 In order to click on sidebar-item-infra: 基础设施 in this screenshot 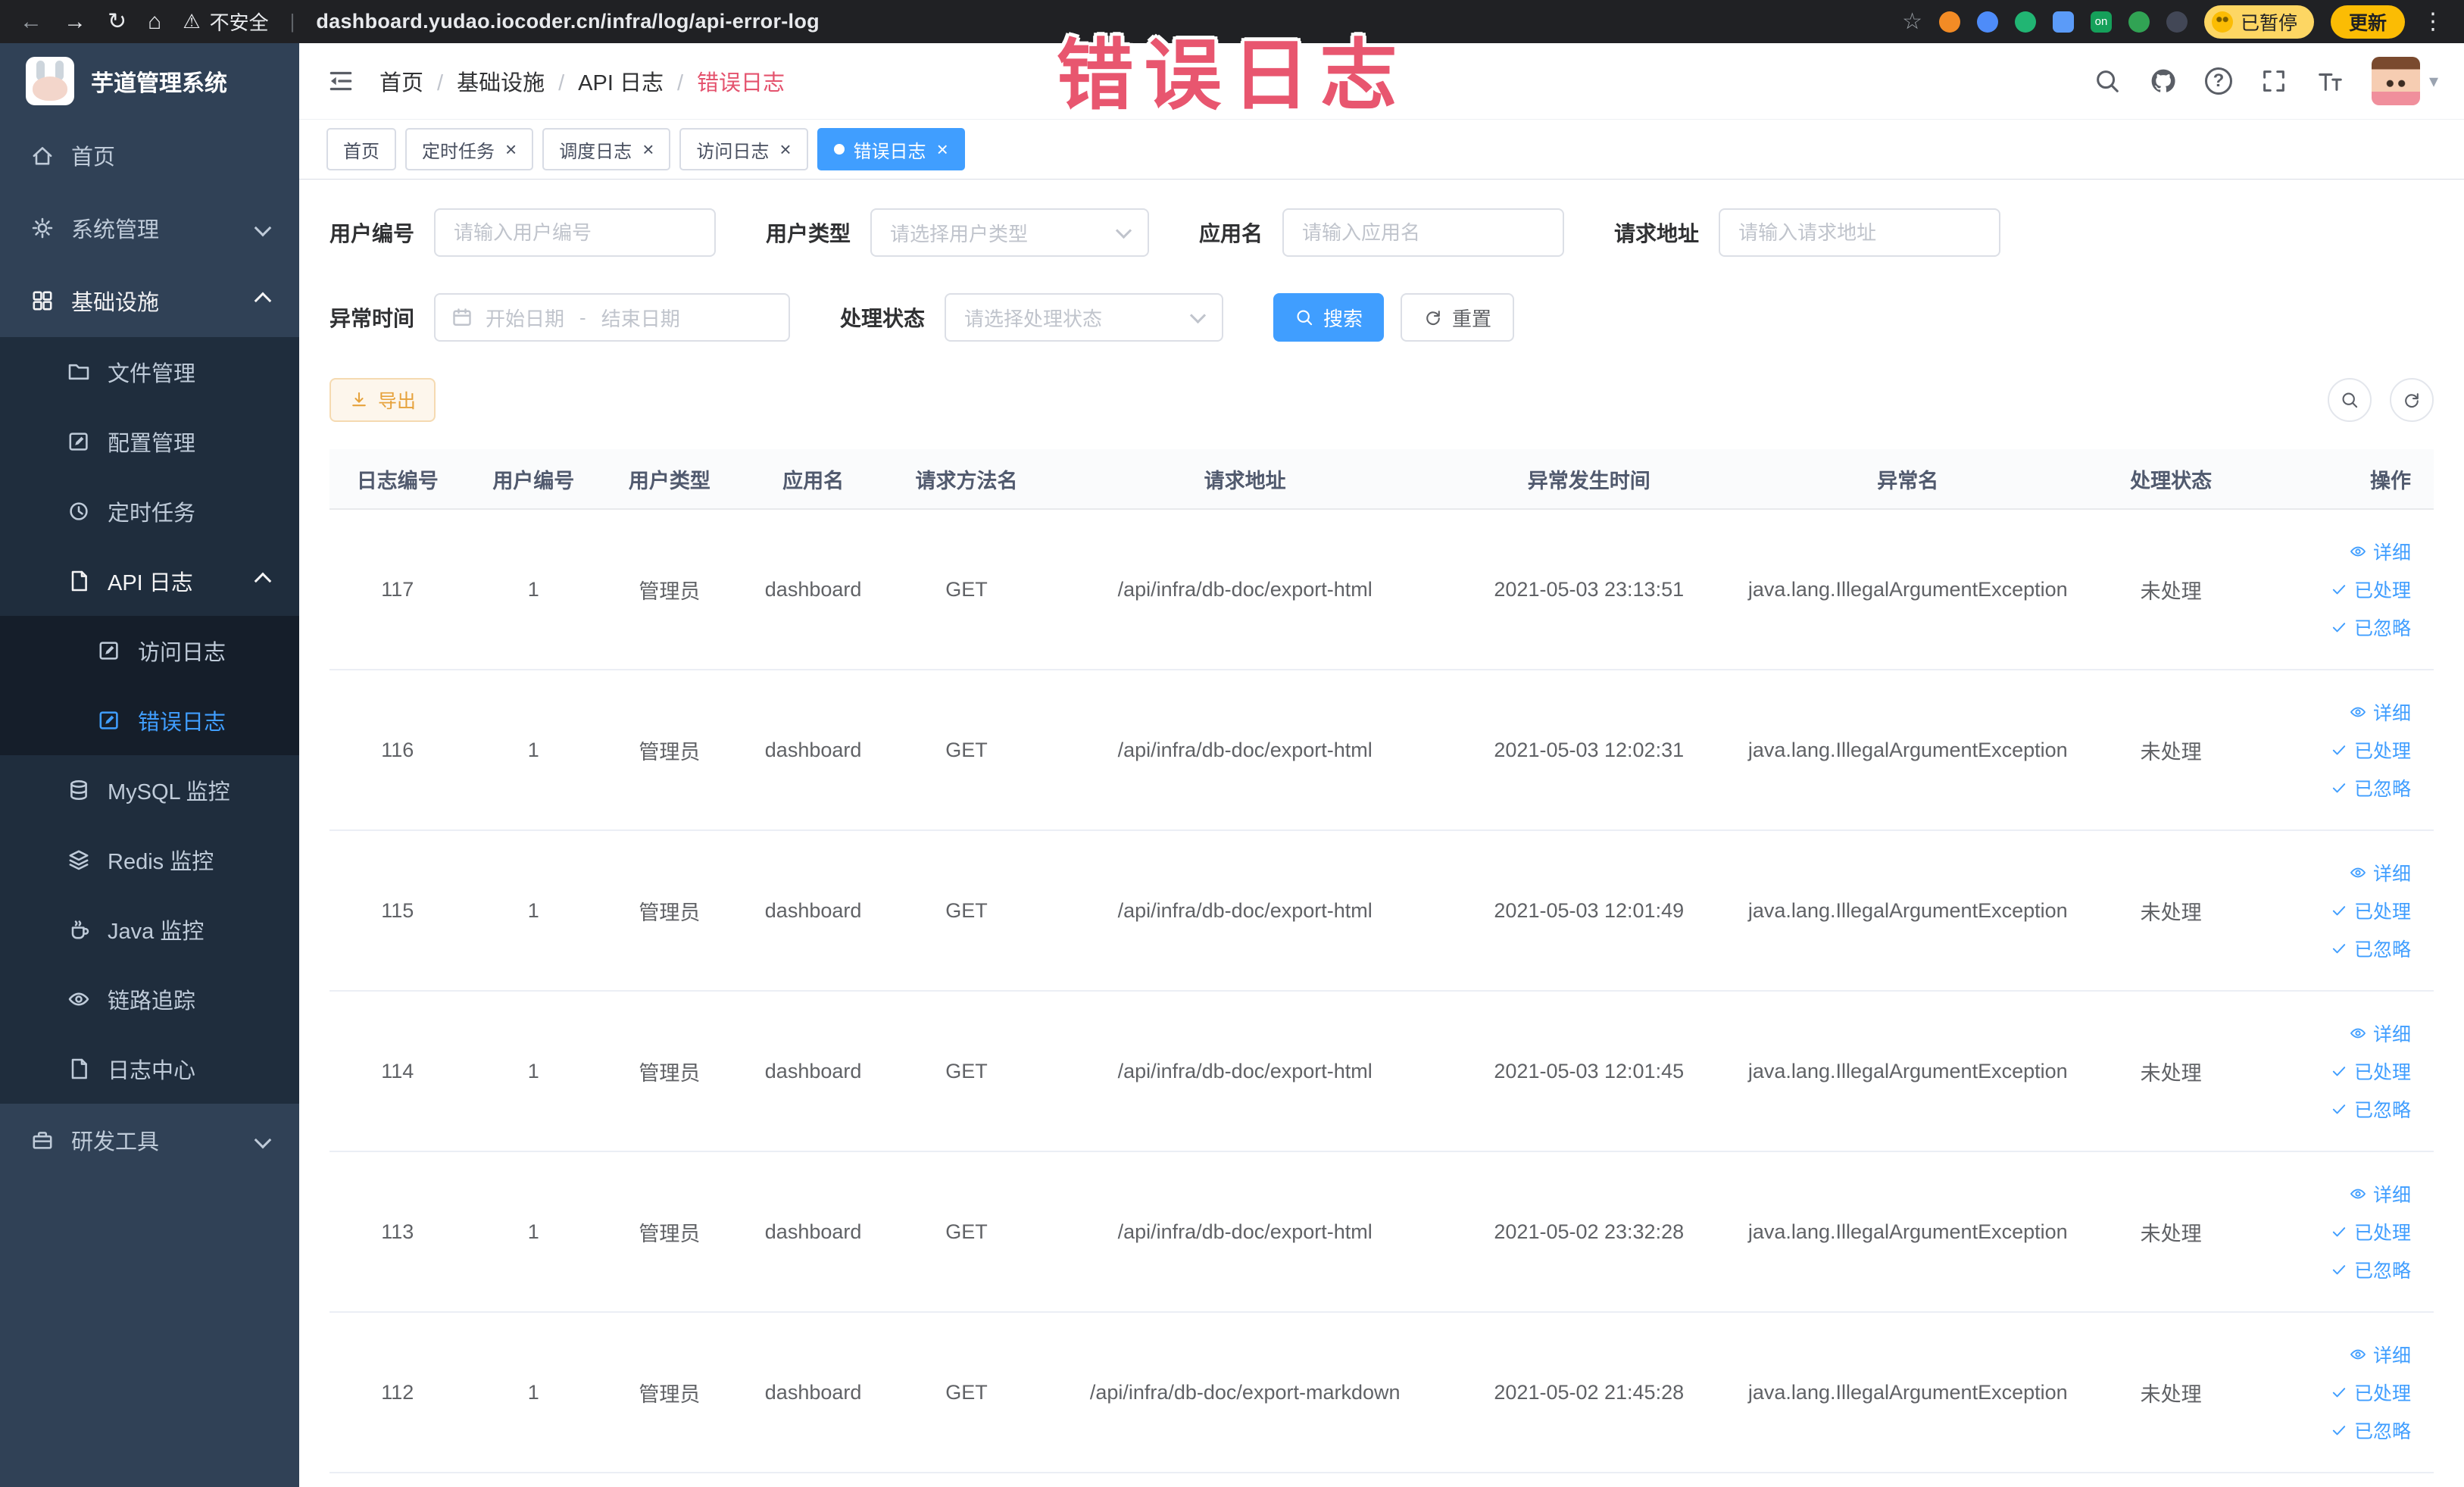, I will do `click(149, 300)`.